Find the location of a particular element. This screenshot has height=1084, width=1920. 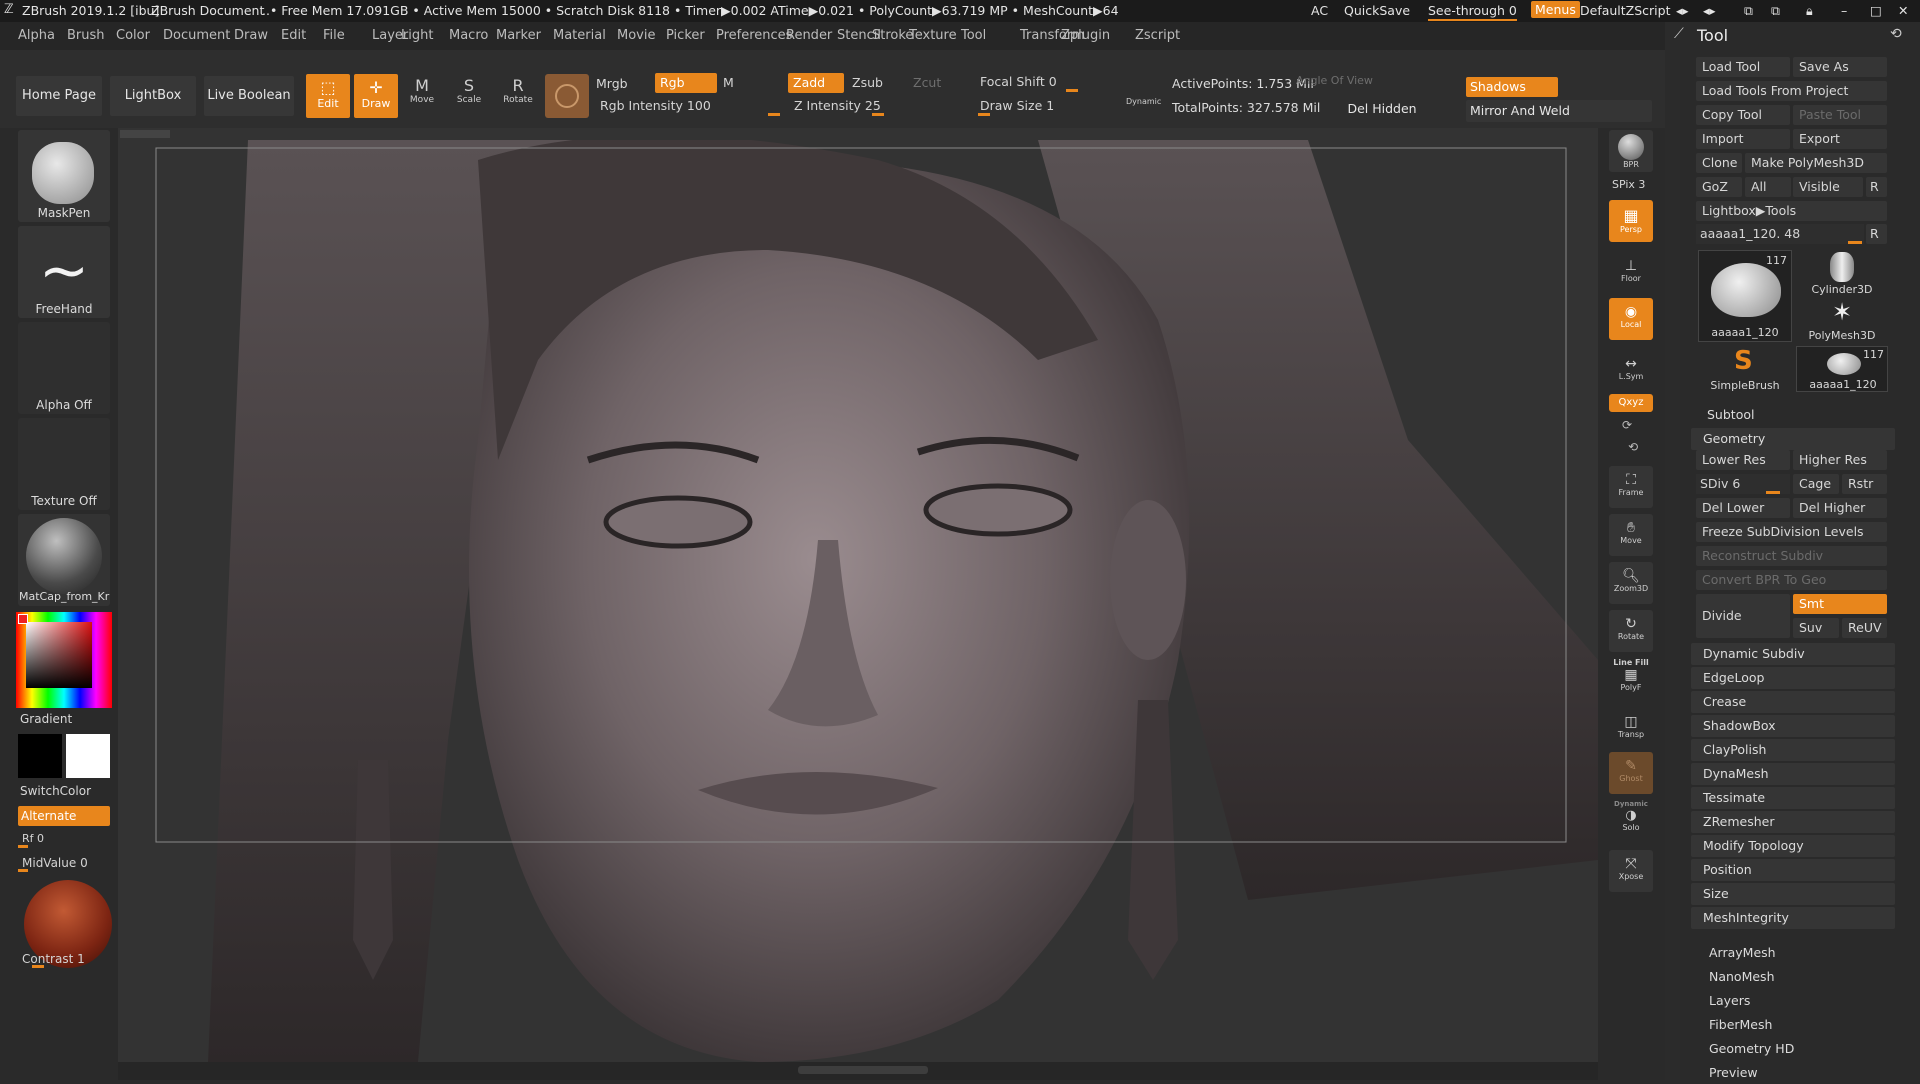

lightbox-button: LightBox is located at coordinates (153, 96).